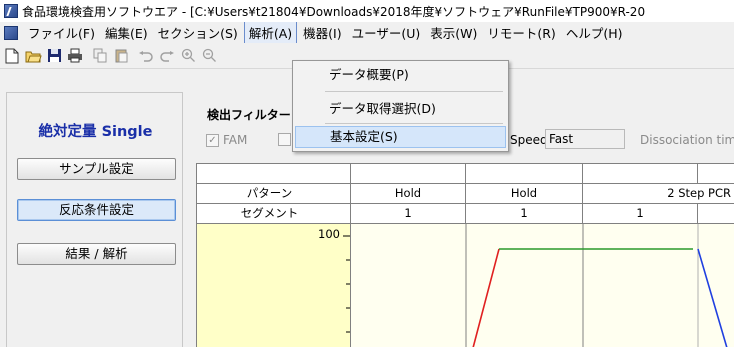  What do you see at coordinates (249, 115) in the screenshot?
I see `detection-filter-label: 検出フィルター` at bounding box center [249, 115].